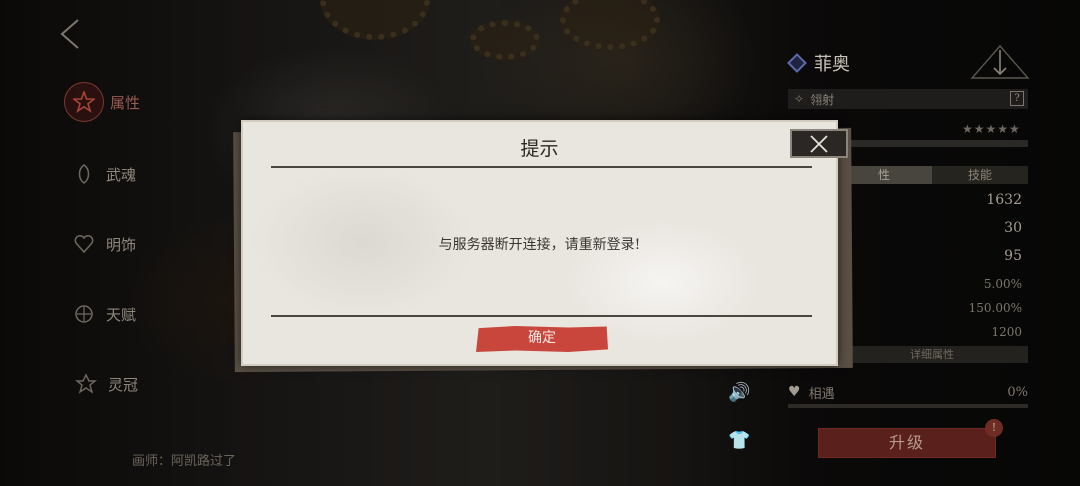  I want to click on close-icon, so click(819, 143).